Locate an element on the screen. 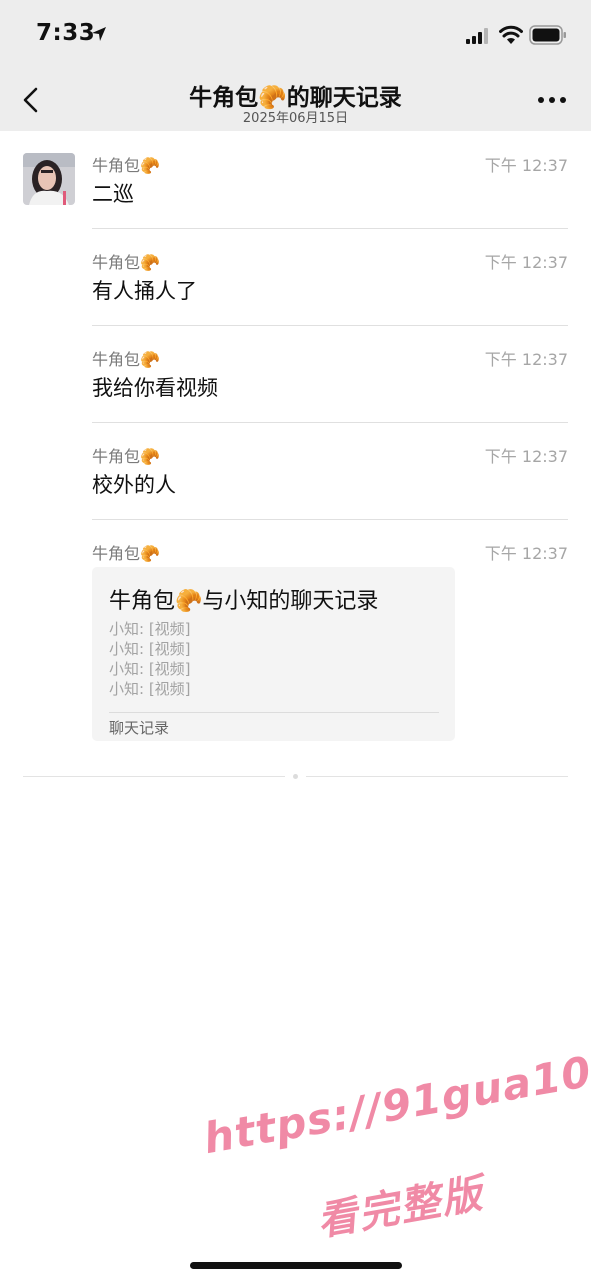 The image size is (591, 1280). watermark-caption: 看完整版 is located at coordinates (400, 1208).